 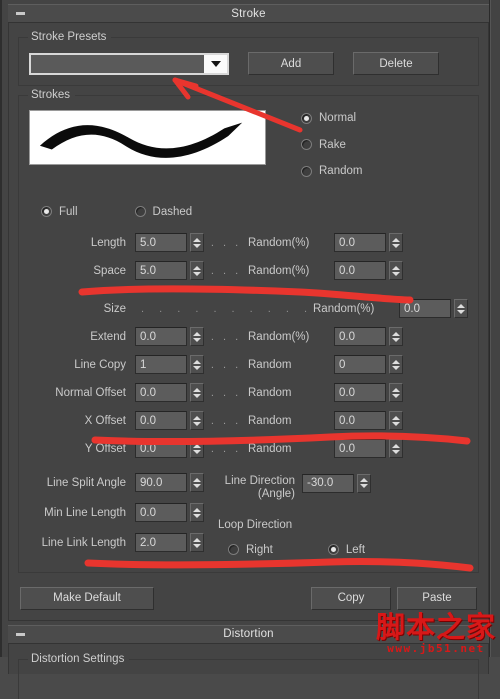 I want to click on spinner-y-offset-random: 0.0, so click(x=368, y=448).